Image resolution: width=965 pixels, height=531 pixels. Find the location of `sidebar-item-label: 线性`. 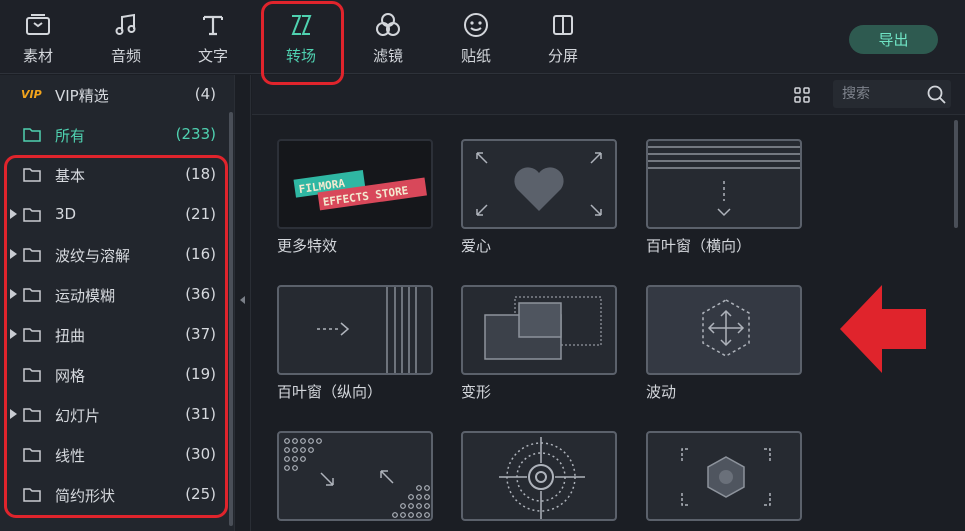

sidebar-item-label: 线性 is located at coordinates (70, 456).